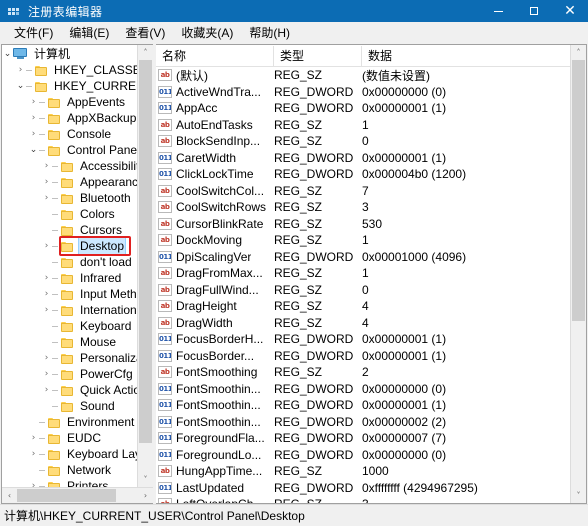  Describe the element at coordinates (363, 125) in the screenshot. I see `value-row: ab AutoEndTasks REG_SZ 1` at that location.